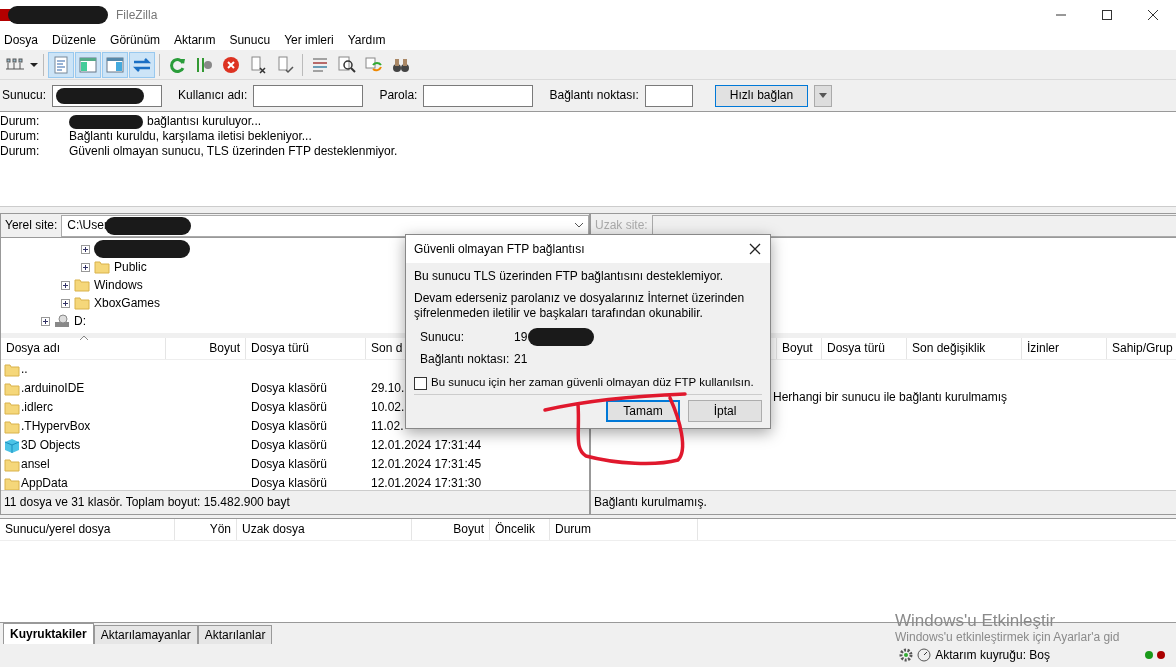 Image resolution: width=1176 pixels, height=667 pixels. Describe the element at coordinates (250, 40) in the screenshot. I see `menu-item: Sunucu` at that location.